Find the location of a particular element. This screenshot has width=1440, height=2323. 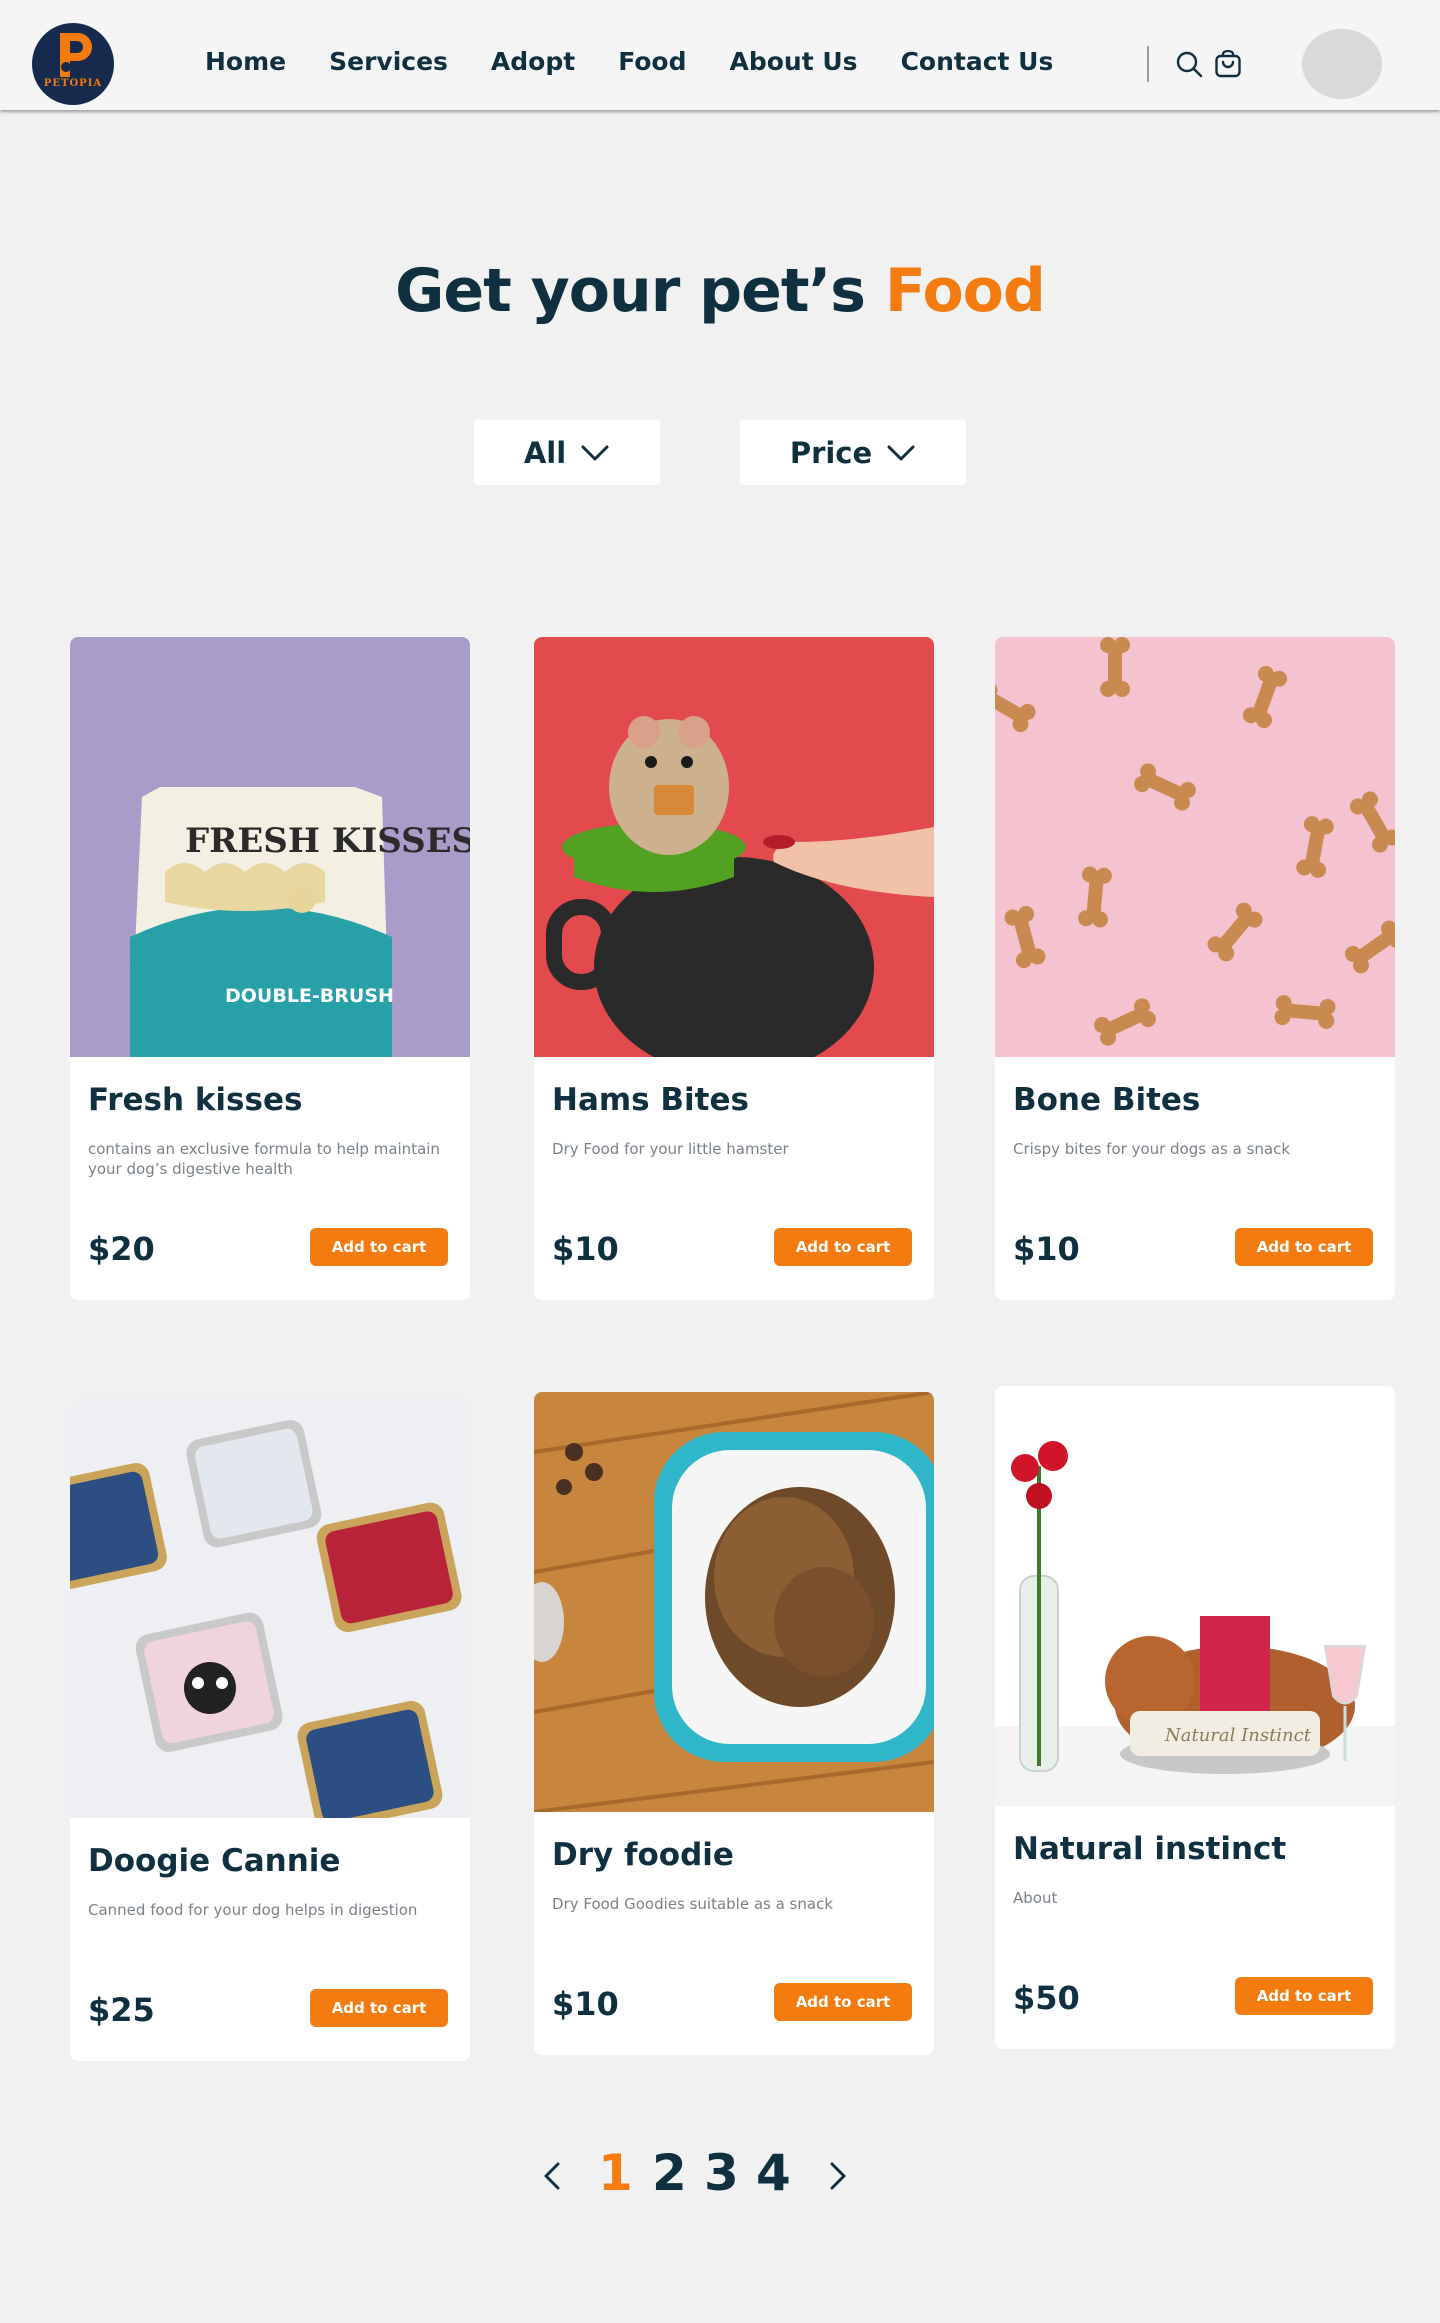

product-description: Crispy bites for your dogs as a snack is located at coordinates (1152, 1149).